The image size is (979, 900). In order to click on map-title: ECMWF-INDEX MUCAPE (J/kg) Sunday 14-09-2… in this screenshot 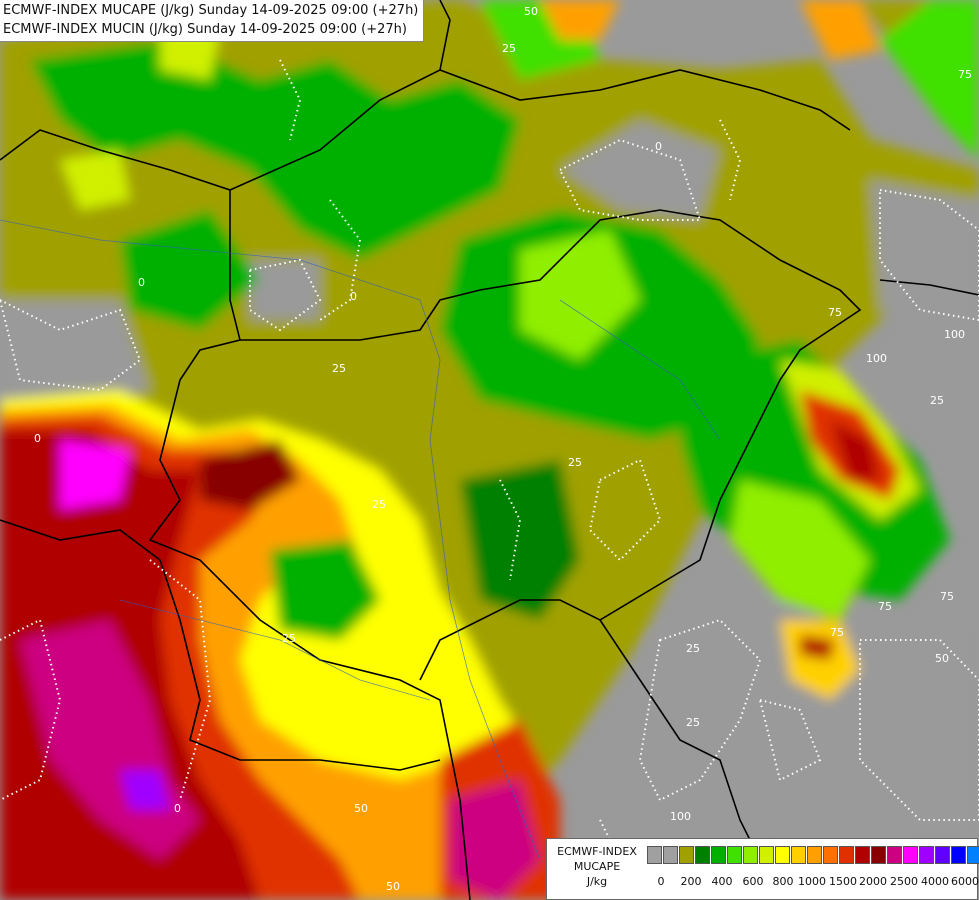, I will do `click(212, 21)`.